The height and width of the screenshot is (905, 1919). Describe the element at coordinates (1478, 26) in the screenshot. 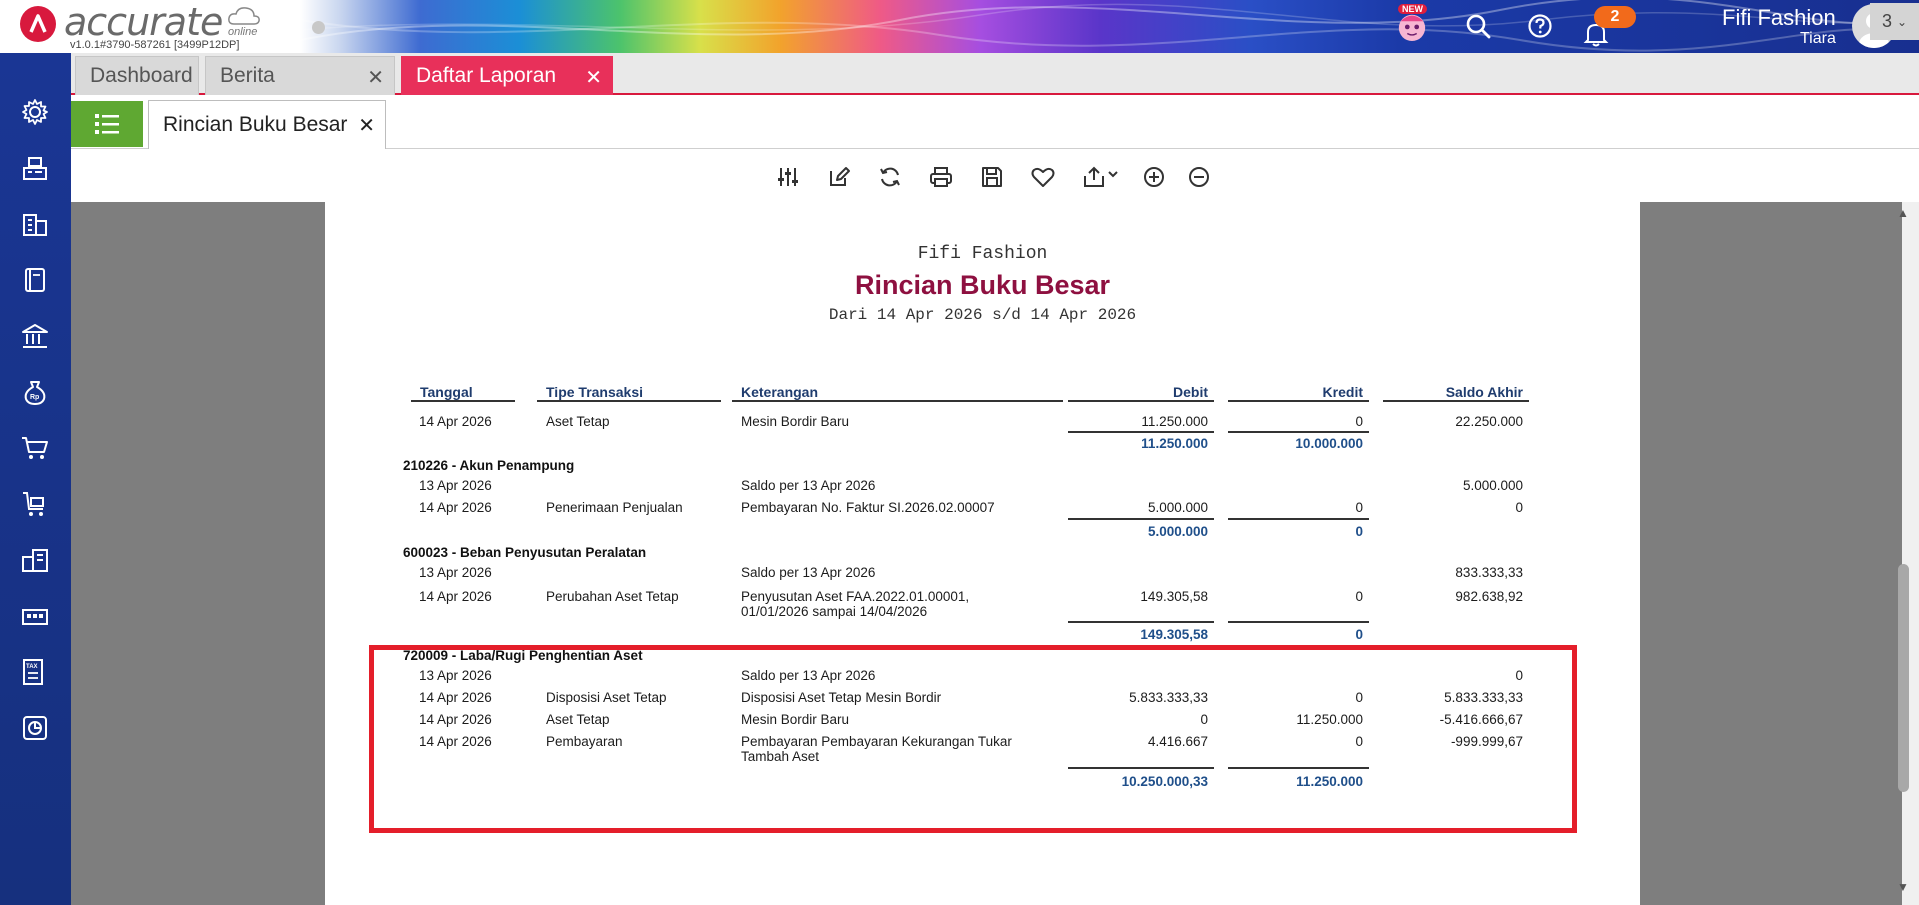

I see `search-icon` at that location.